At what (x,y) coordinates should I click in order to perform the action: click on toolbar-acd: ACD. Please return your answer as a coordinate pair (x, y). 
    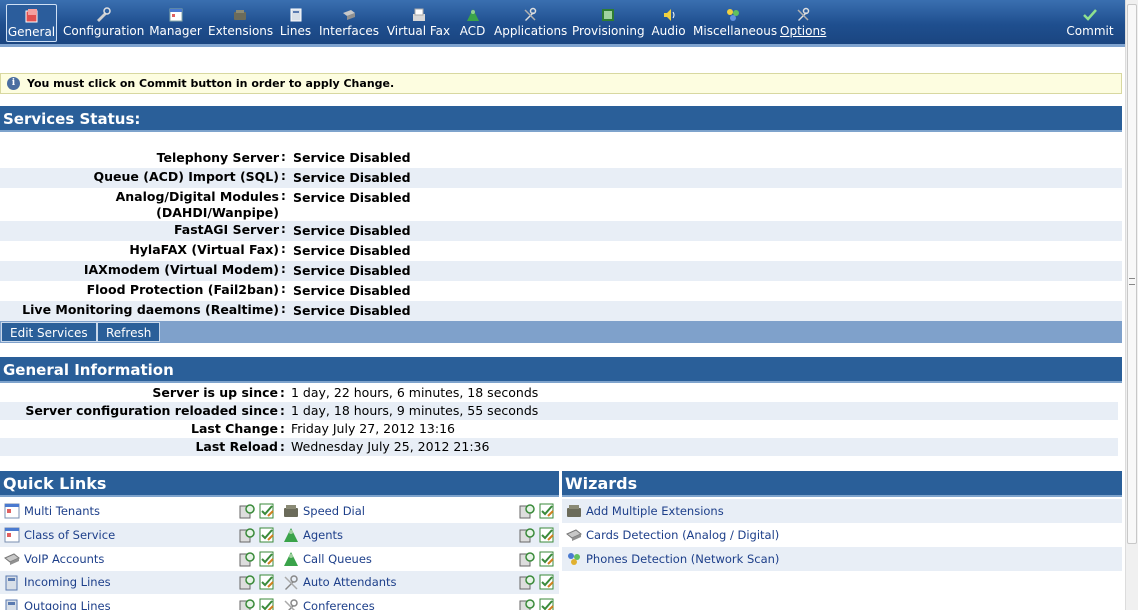
    Looking at the image, I should click on (472, 23).